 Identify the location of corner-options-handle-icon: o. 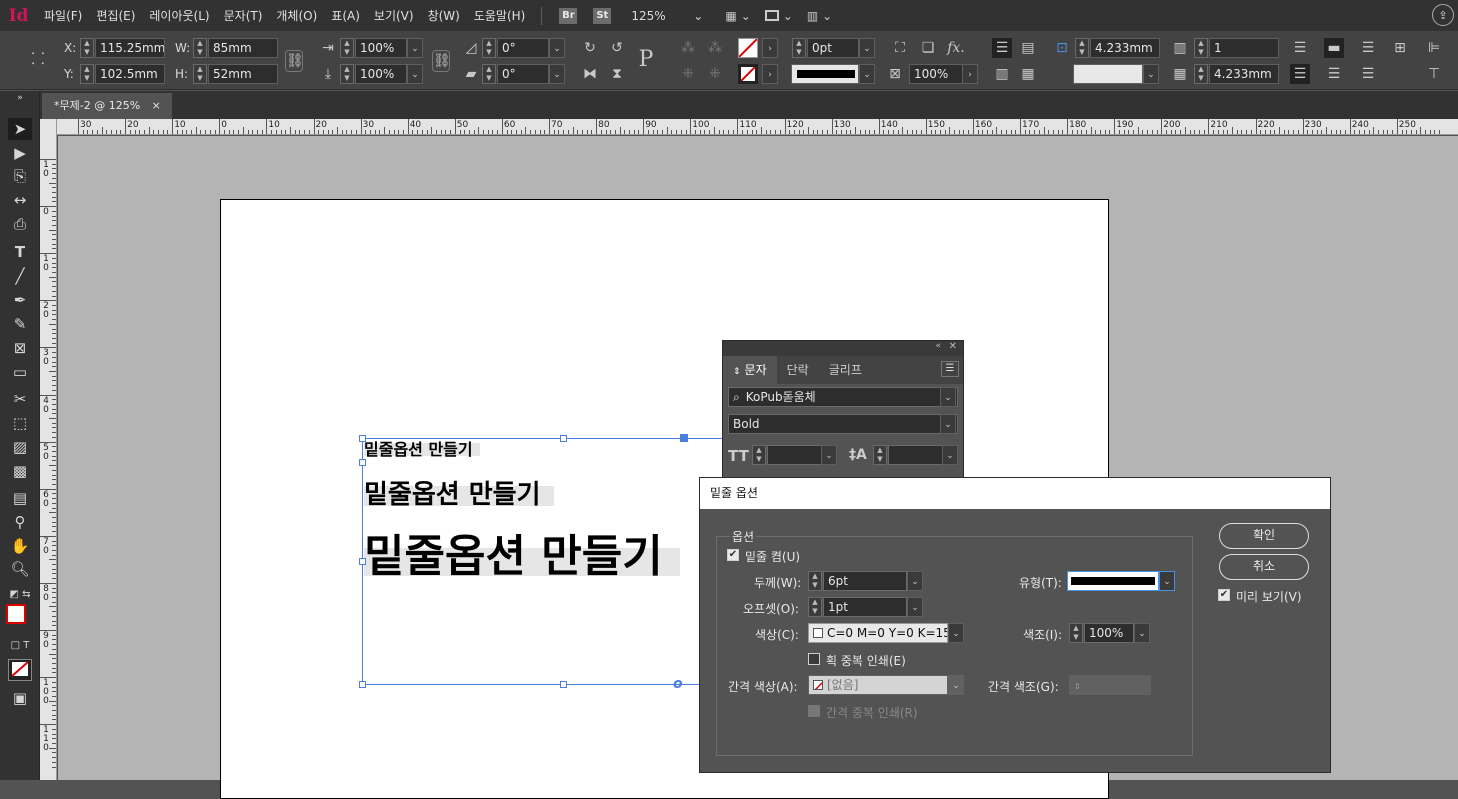
(678, 684).